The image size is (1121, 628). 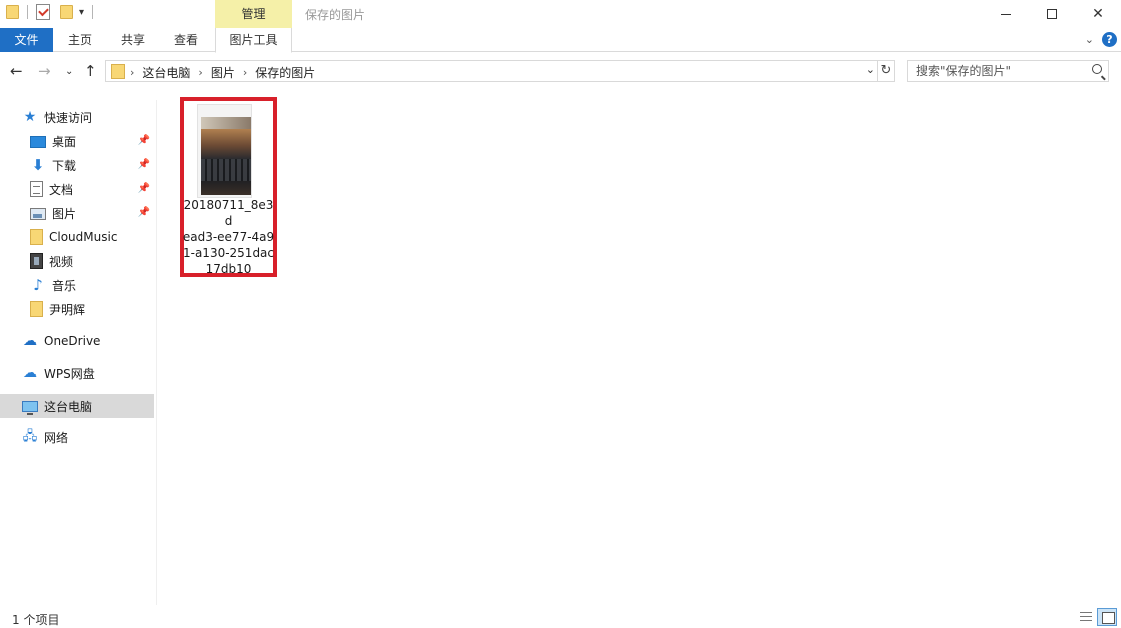 What do you see at coordinates (83, 237) in the screenshot?
I see `sidebar-item-label: CloudMusic` at bounding box center [83, 237].